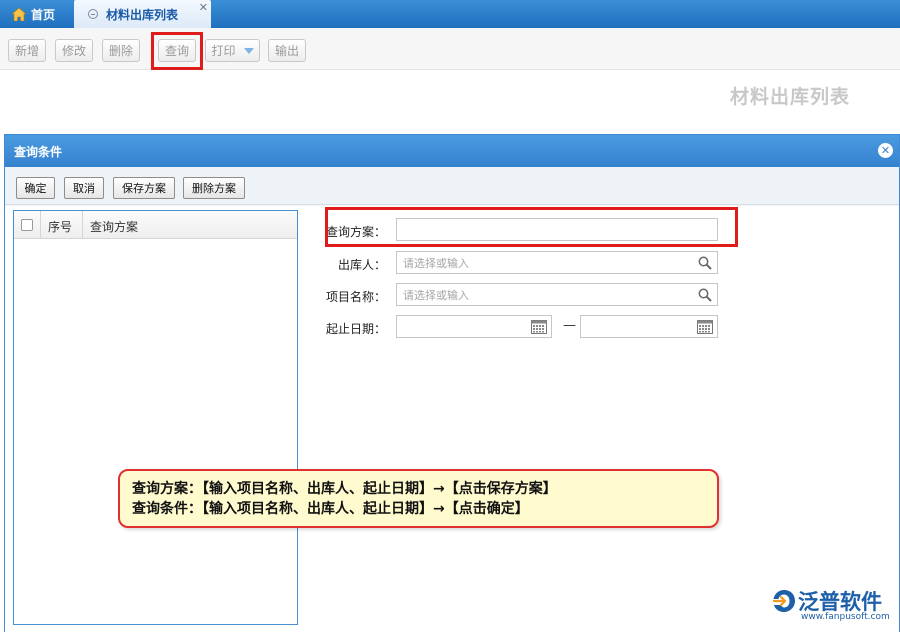  I want to click on tab-home-label: 首页, so click(43, 14).